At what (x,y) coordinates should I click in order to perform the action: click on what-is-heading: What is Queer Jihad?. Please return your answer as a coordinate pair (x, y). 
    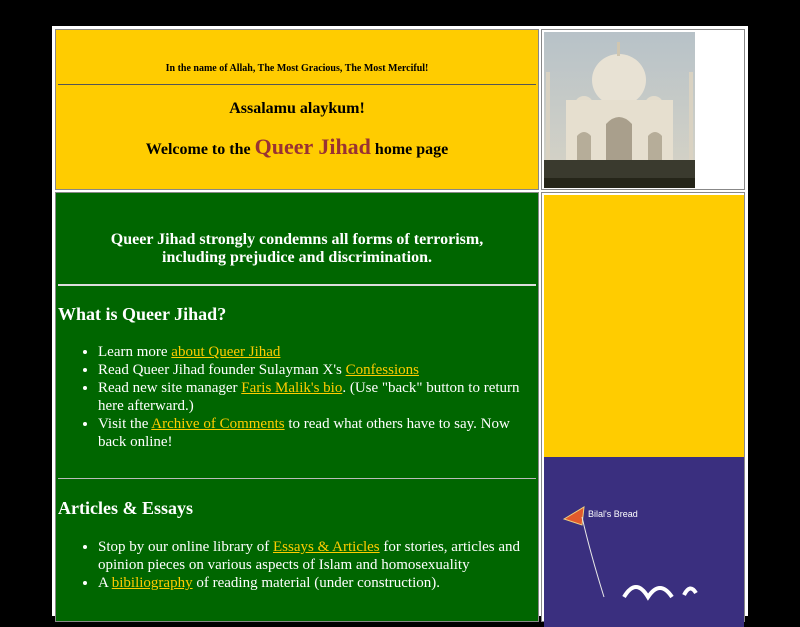
    Looking at the image, I should click on (142, 314).